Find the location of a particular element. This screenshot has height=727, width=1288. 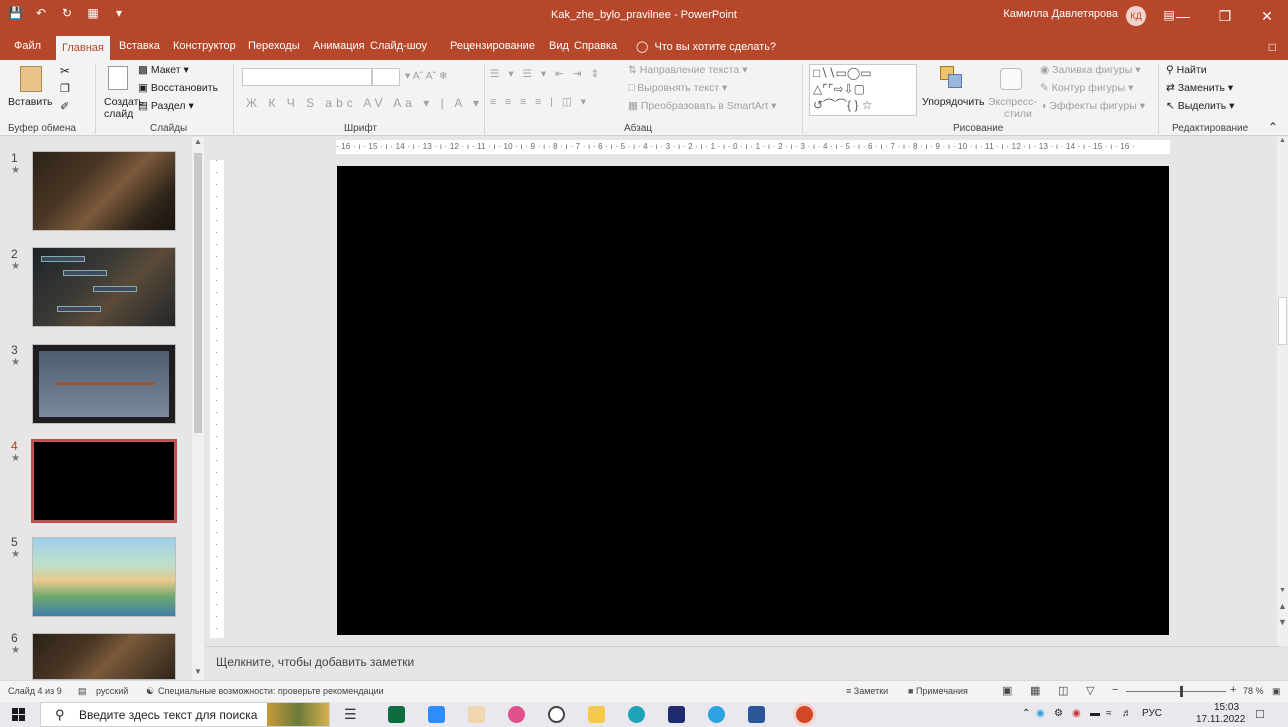

font-format-icons: Ж К Ч S abc AV Aa ▾ | A ▾ is located at coordinates (364, 103).